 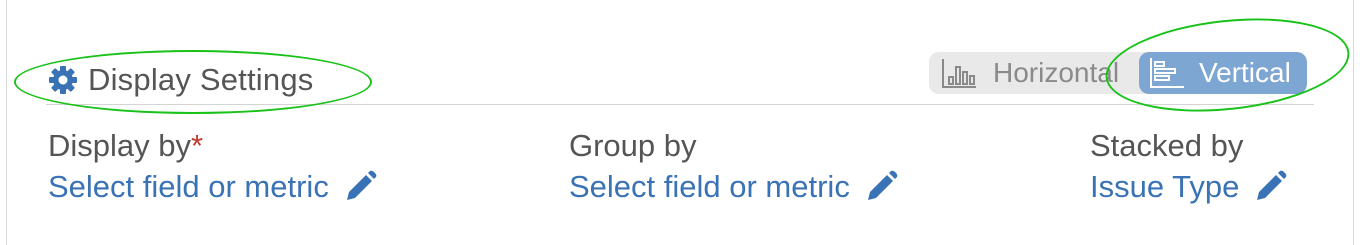 I want to click on display-by-value: Select field or metric, so click(x=188, y=186).